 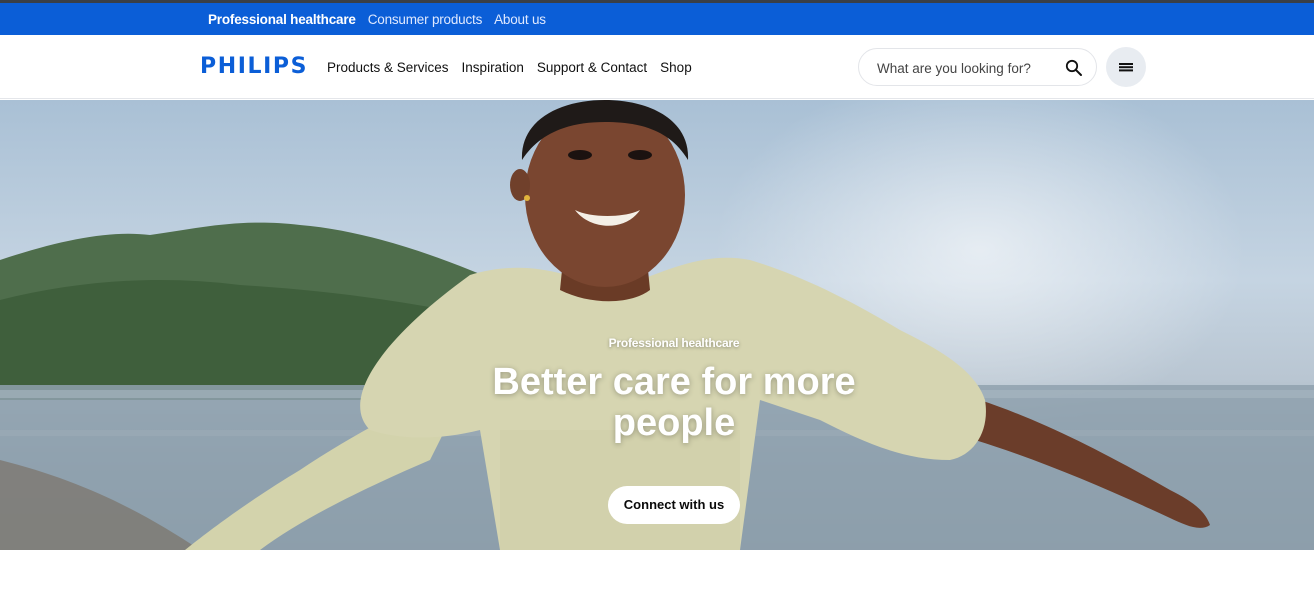 I want to click on utility-link-about-us: About us, so click(x=520, y=19).